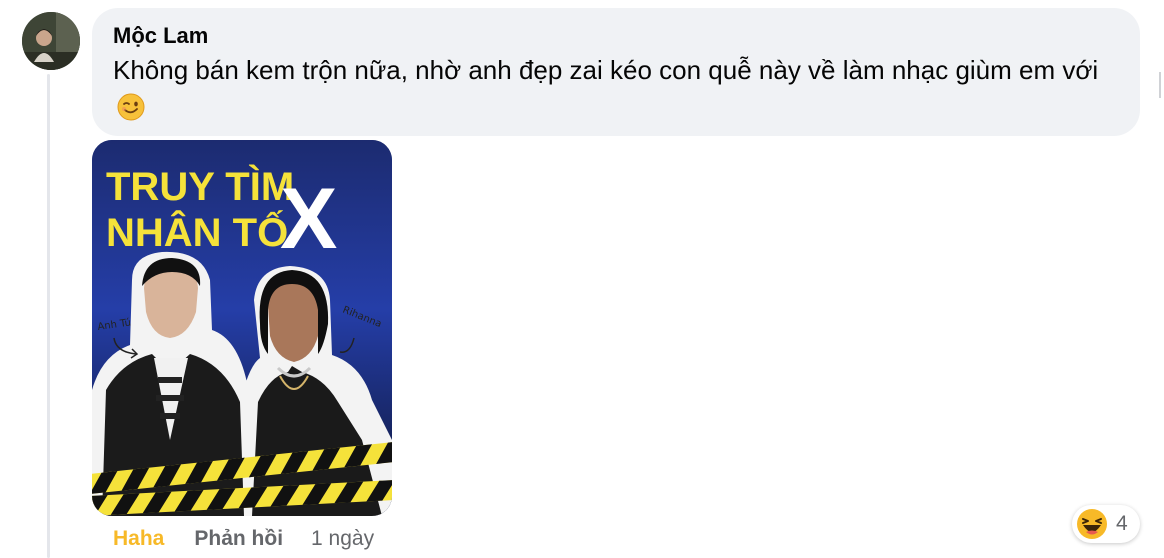  What do you see at coordinates (131, 107) in the screenshot?
I see `winking-face-icon` at bounding box center [131, 107].